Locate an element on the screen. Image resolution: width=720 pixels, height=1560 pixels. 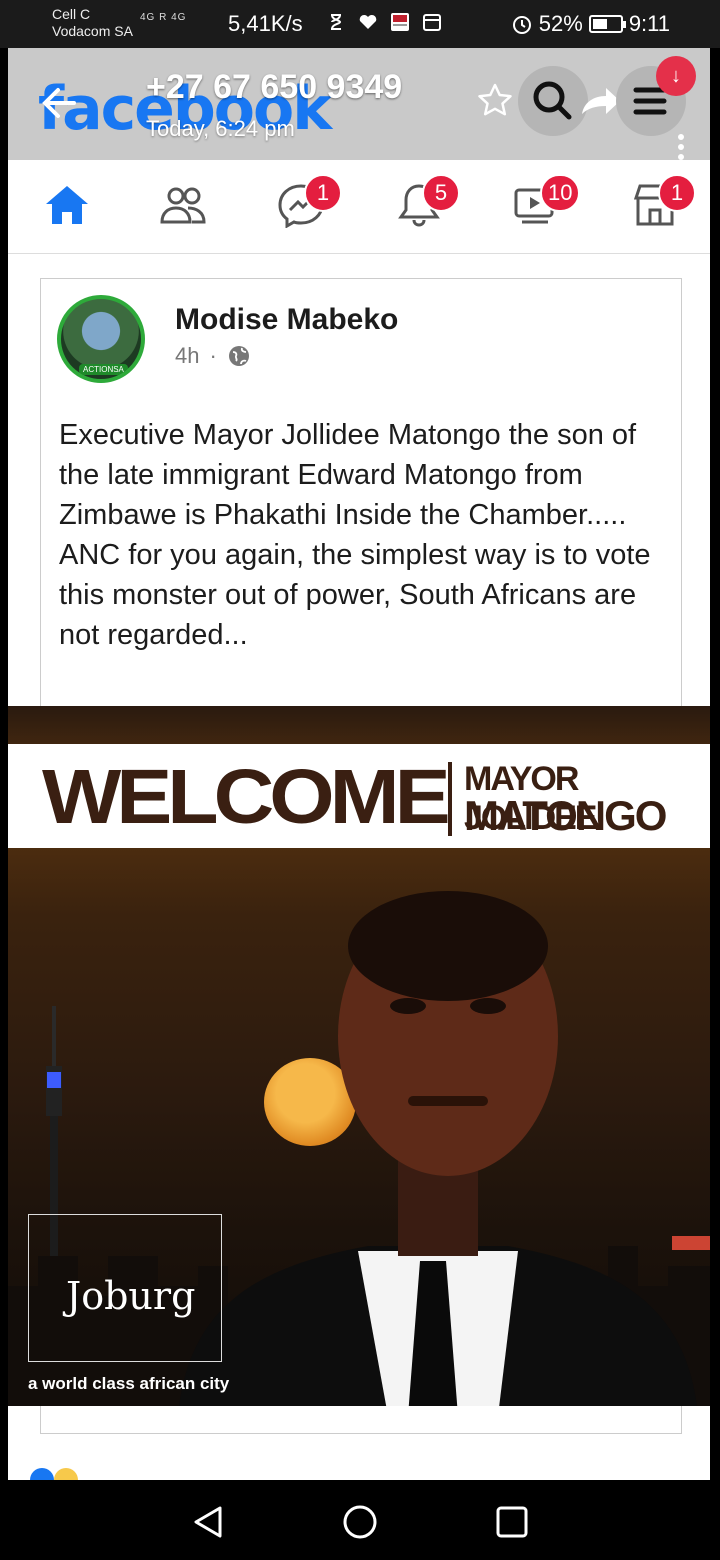
home-nav-icon is located at coordinates (360, 1522).